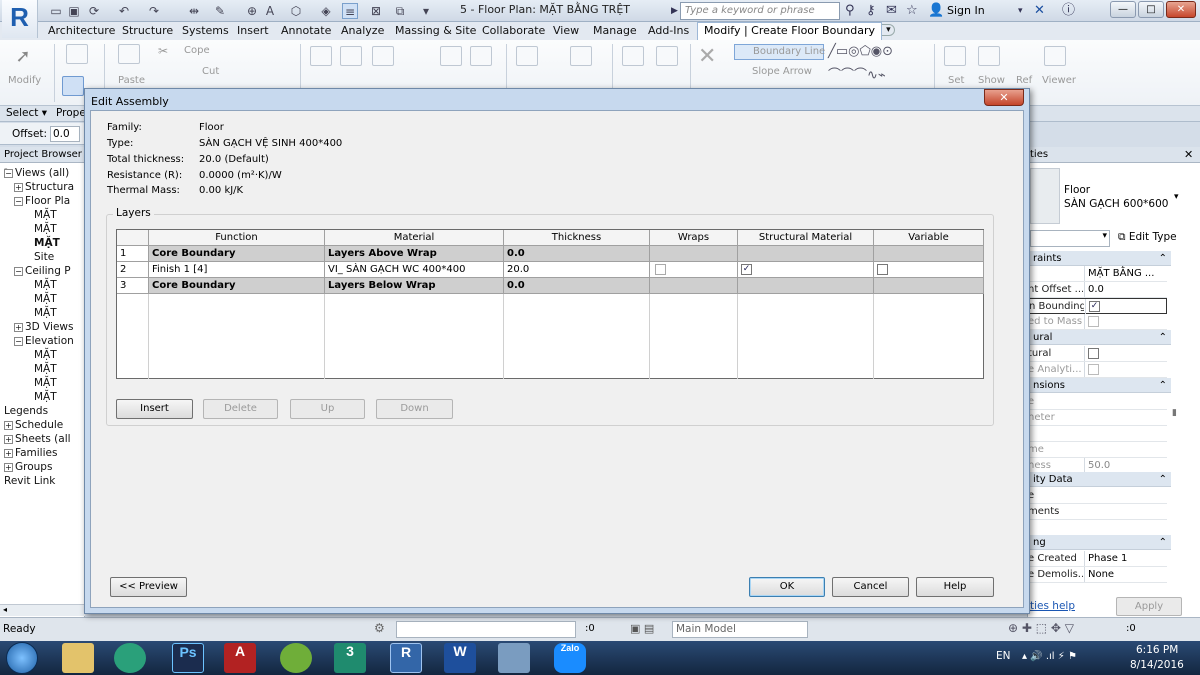  What do you see at coordinates (1157, 665) in the screenshot?
I see `clock-date: 8/14/2016` at bounding box center [1157, 665].